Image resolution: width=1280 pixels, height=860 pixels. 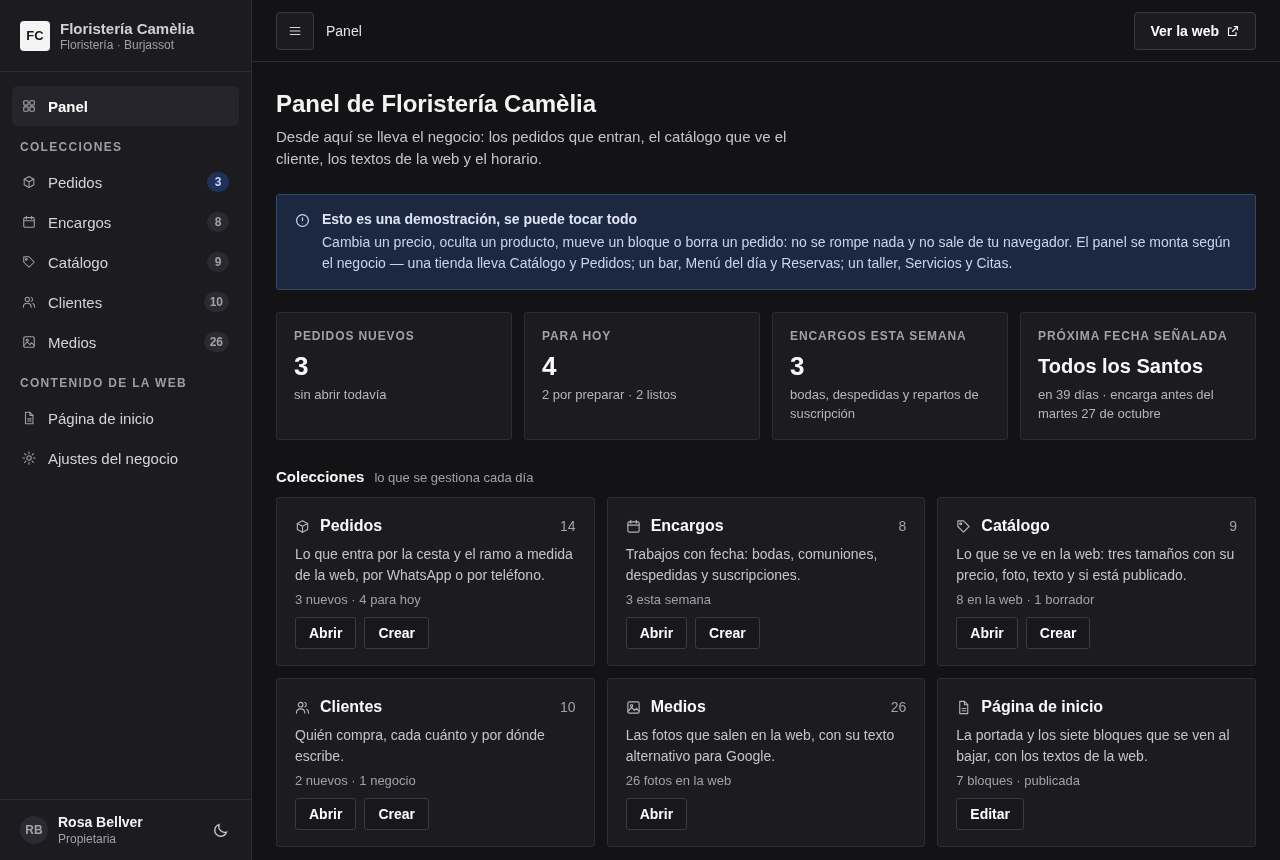 I want to click on stat-note: bodas, despedidas y repartos de suscripción, so click(x=885, y=404).